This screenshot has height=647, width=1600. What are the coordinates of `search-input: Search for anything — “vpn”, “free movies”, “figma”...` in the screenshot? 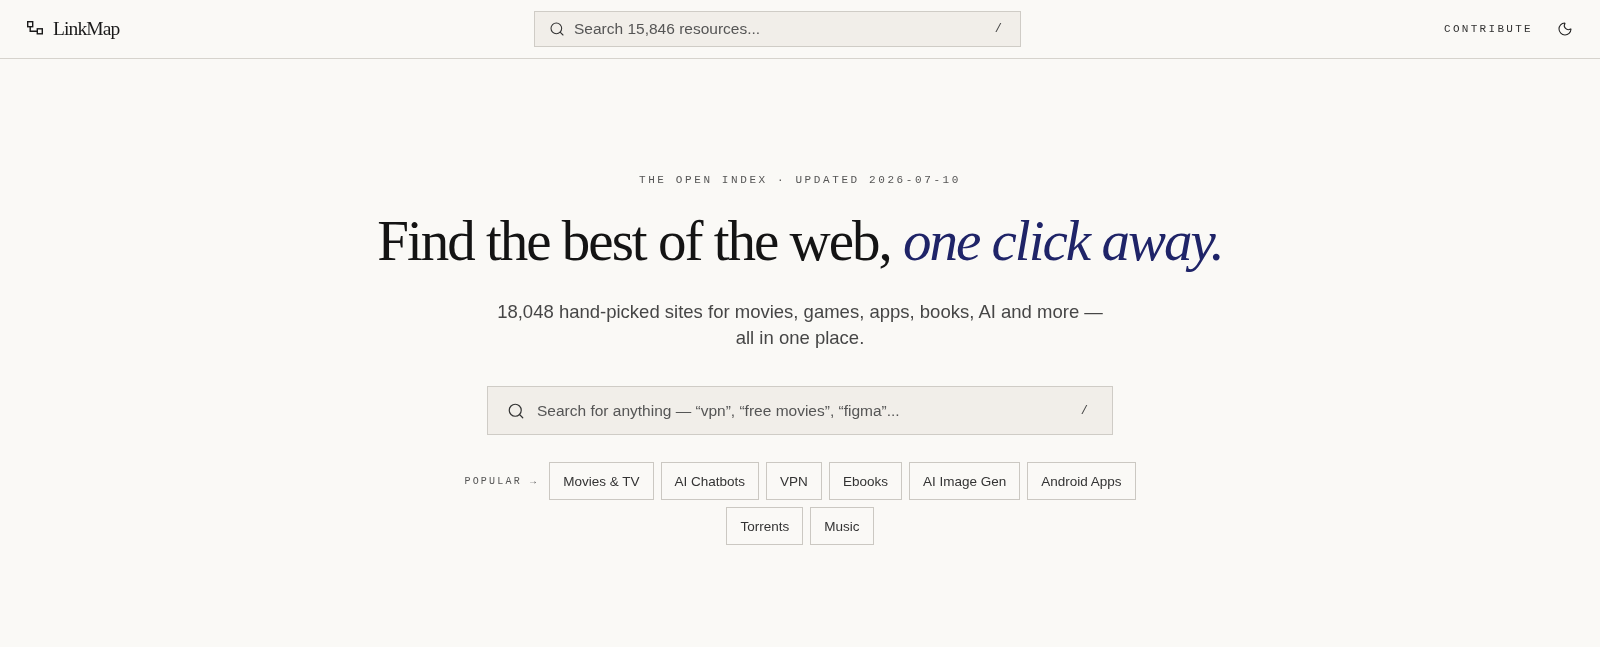 It's located at (803, 410).